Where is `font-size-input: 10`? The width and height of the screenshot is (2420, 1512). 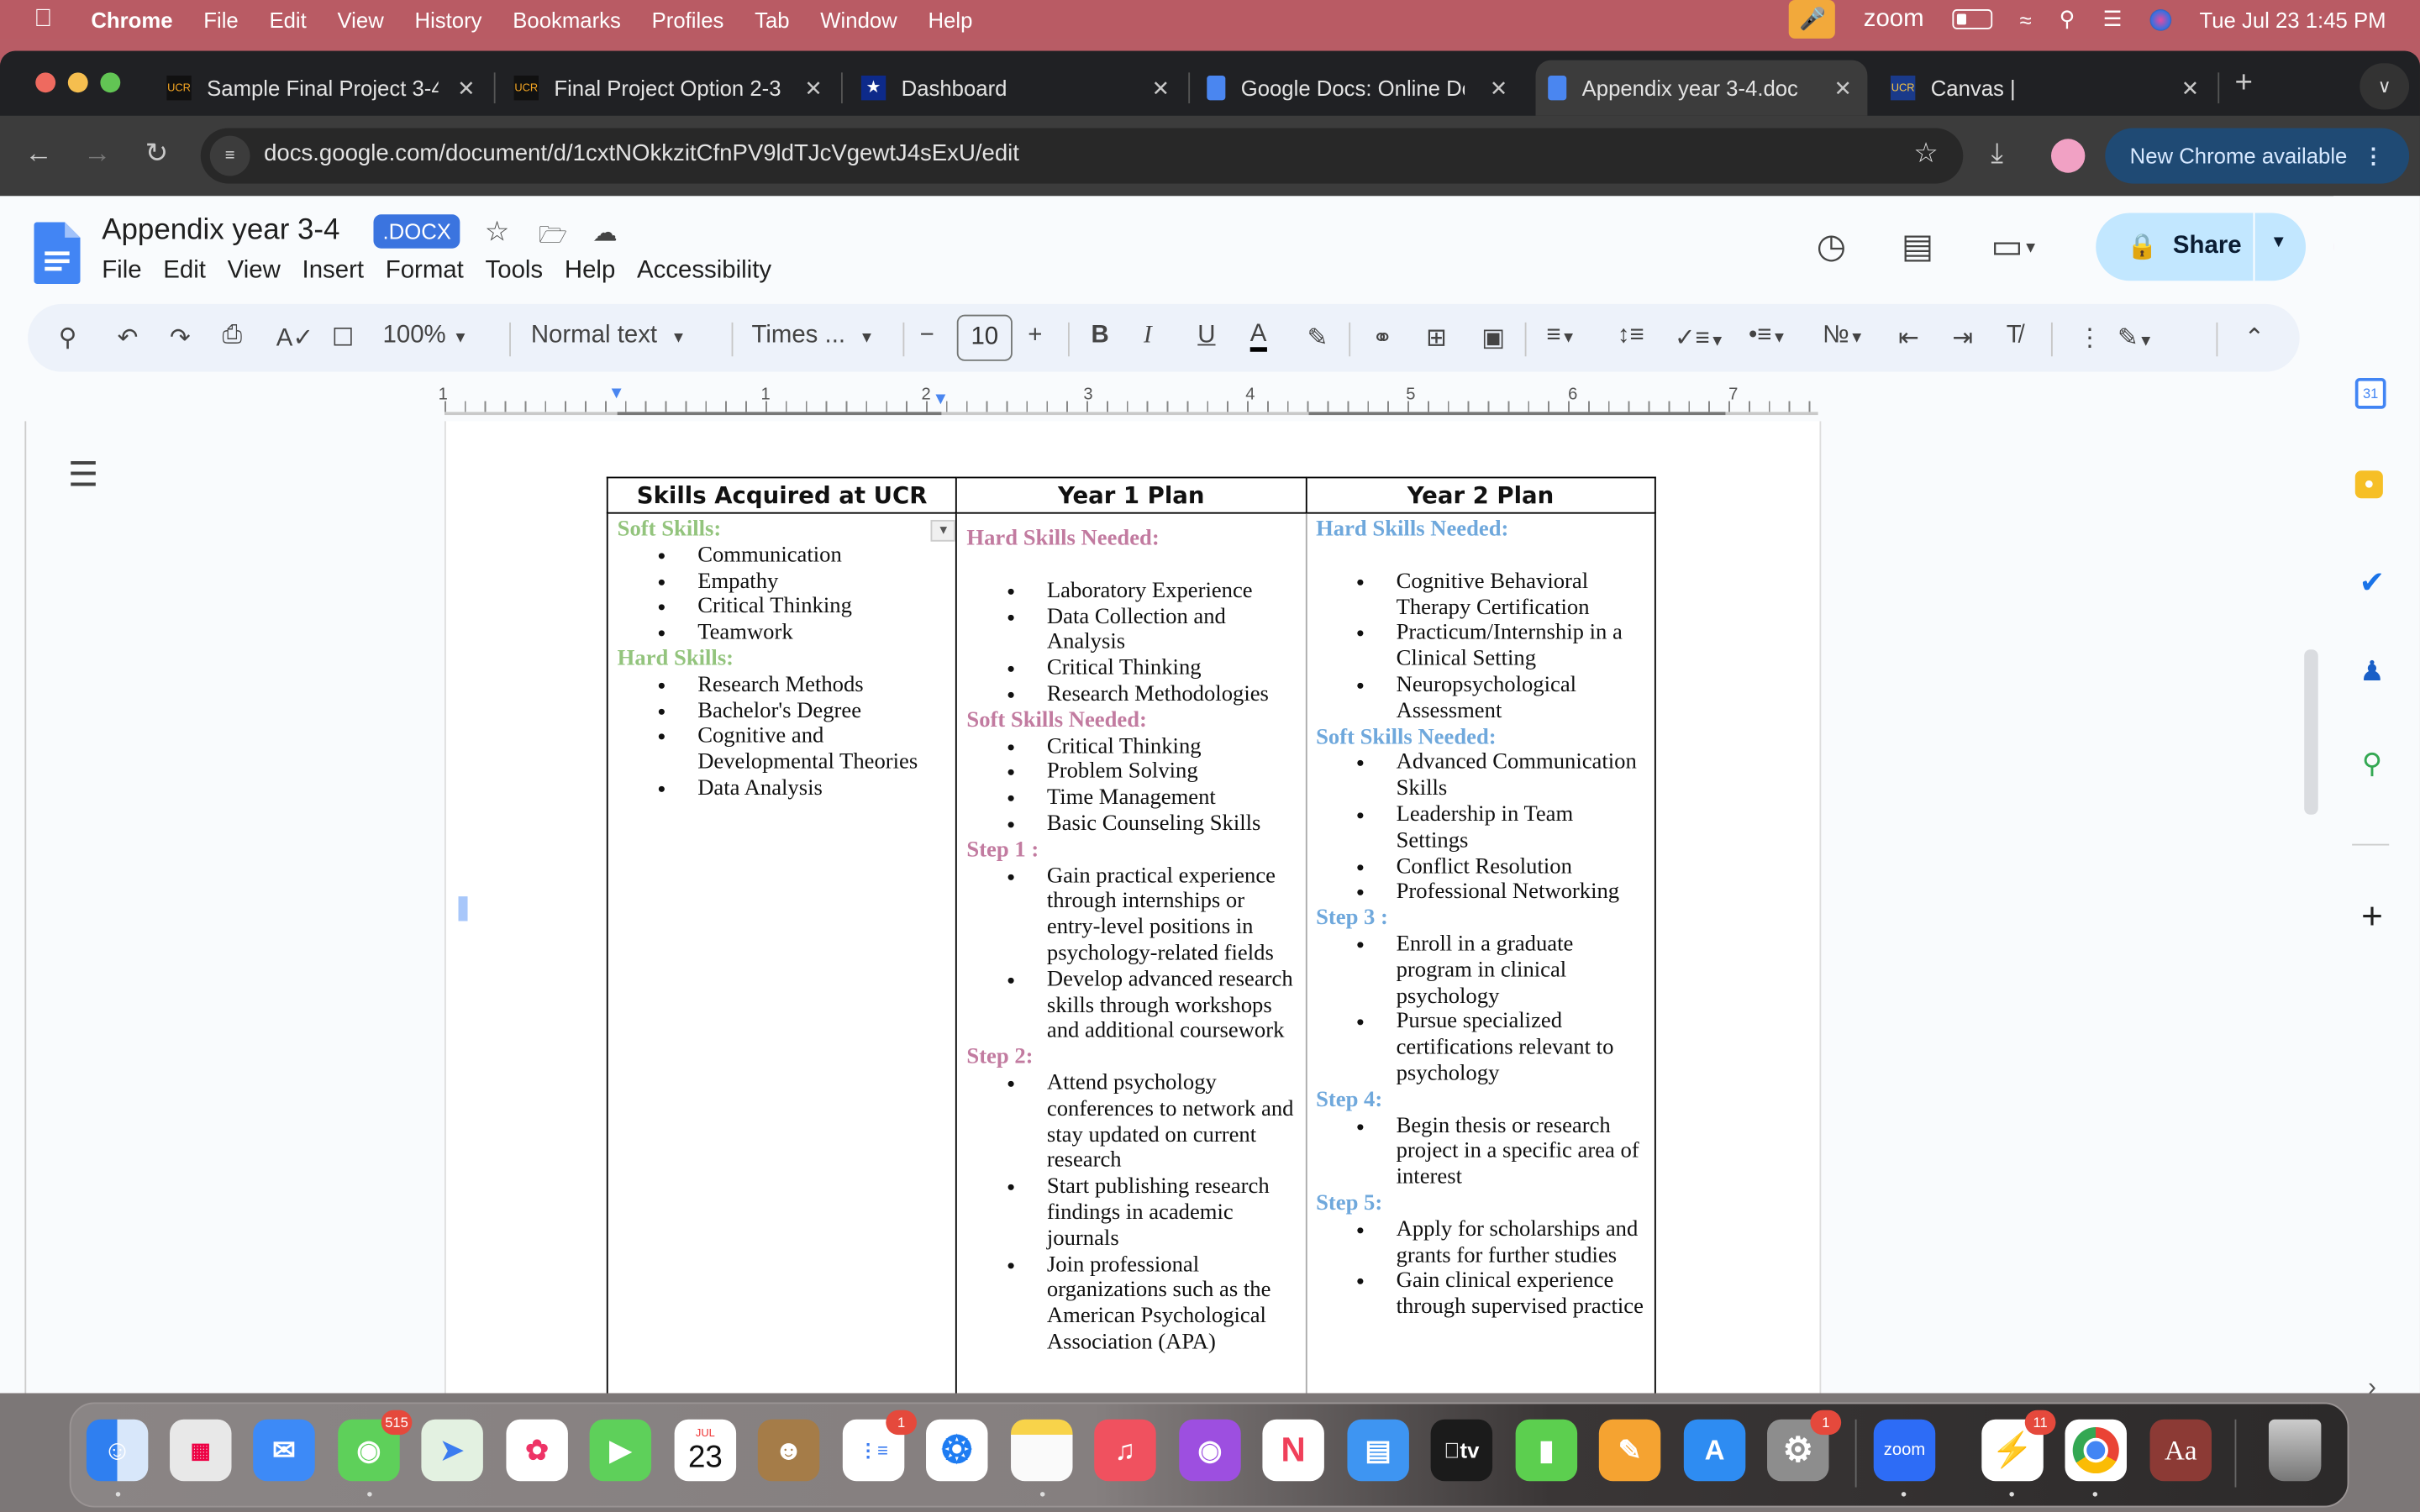
font-size-input: 10 is located at coordinates (985, 337).